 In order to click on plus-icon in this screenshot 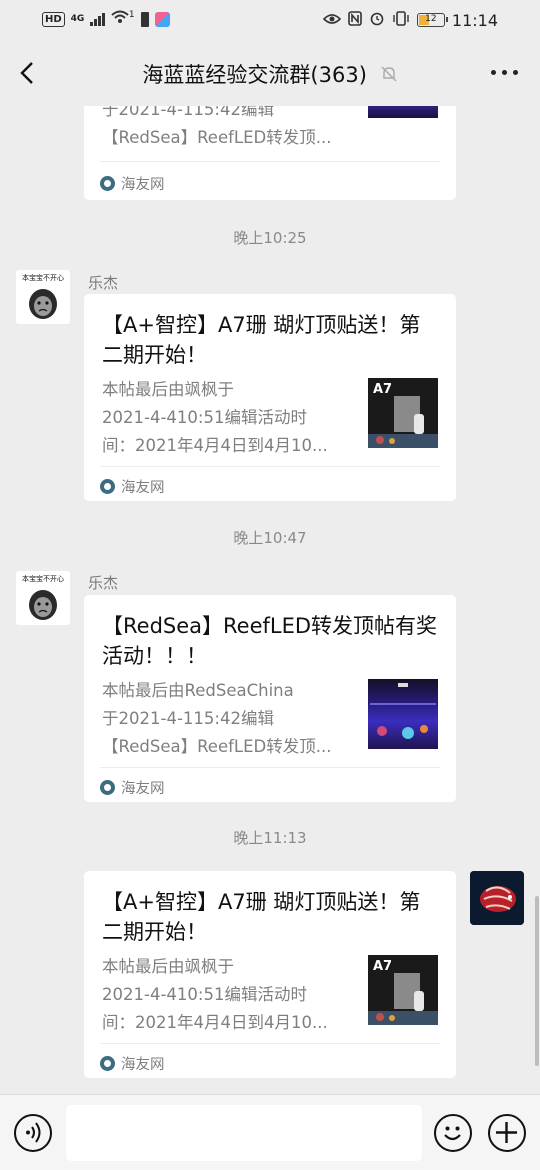, I will do `click(506, 1132)`.